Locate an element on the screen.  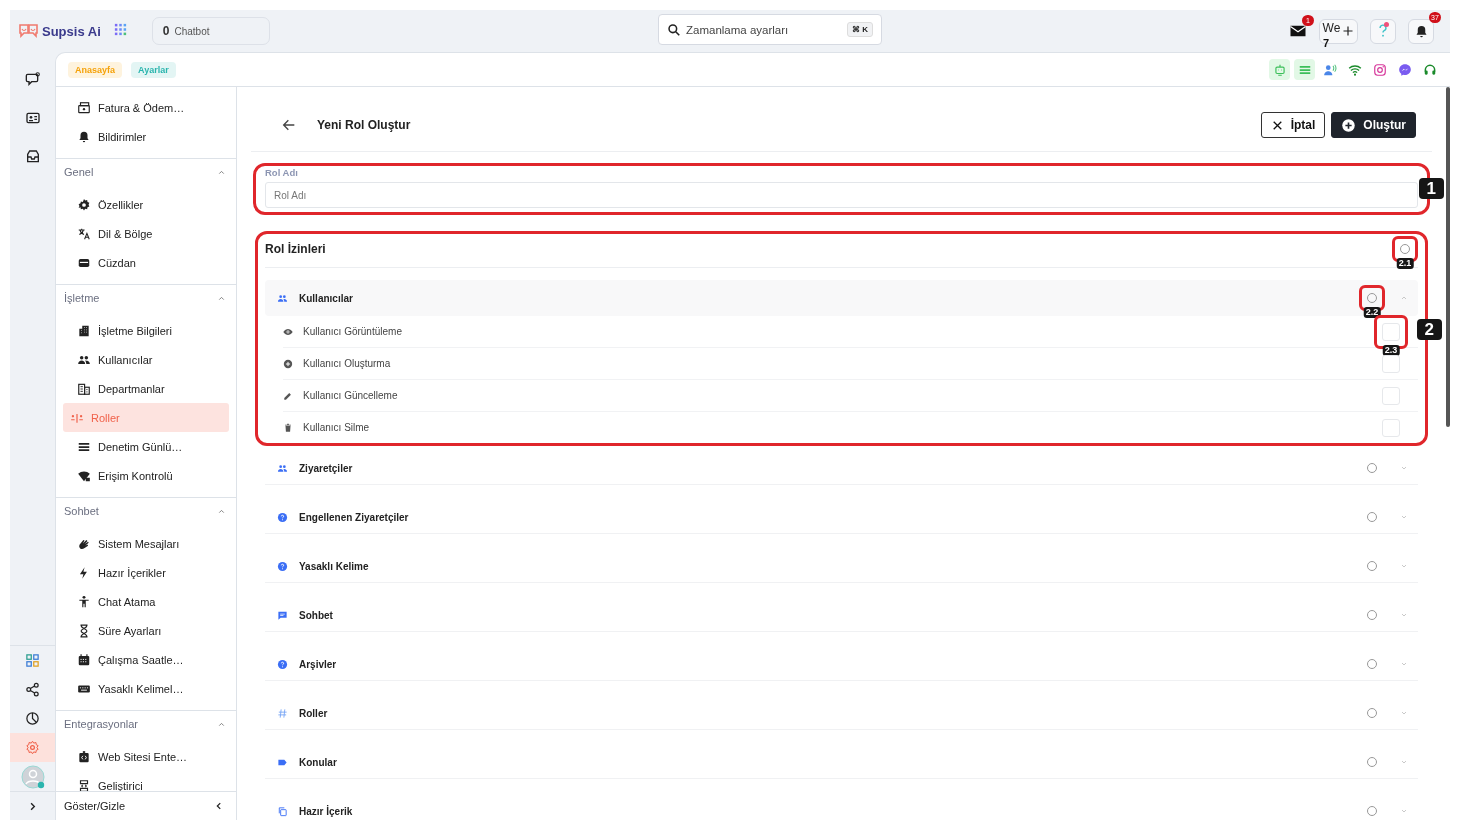
plus-icon is located at coordinates (1348, 31).